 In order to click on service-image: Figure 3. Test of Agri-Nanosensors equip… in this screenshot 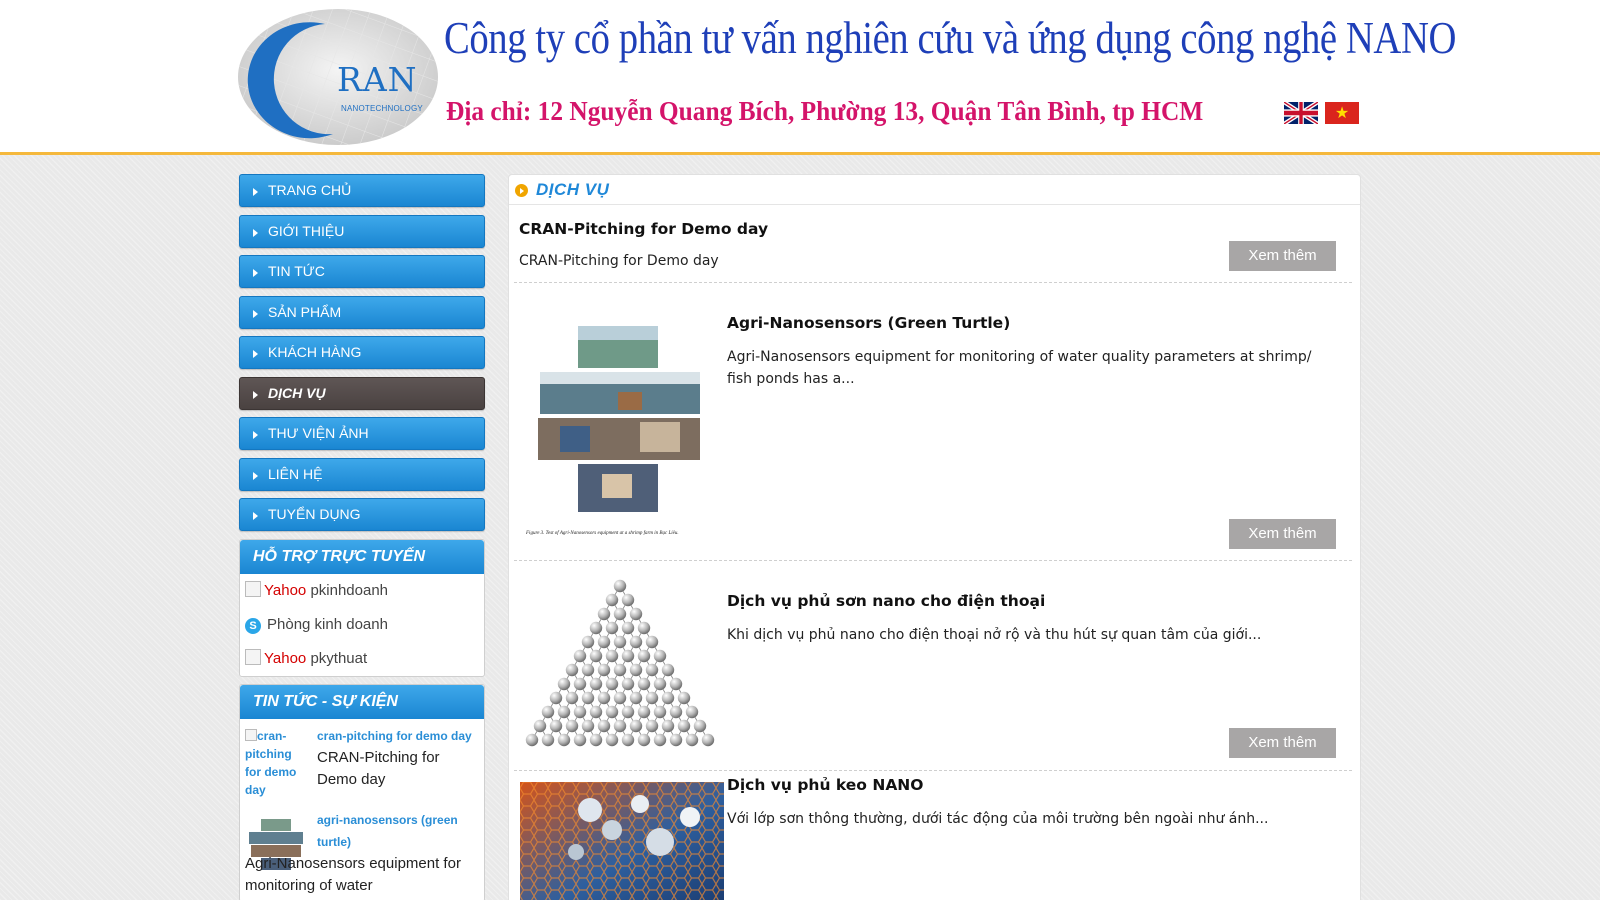, I will do `click(619, 438)`.